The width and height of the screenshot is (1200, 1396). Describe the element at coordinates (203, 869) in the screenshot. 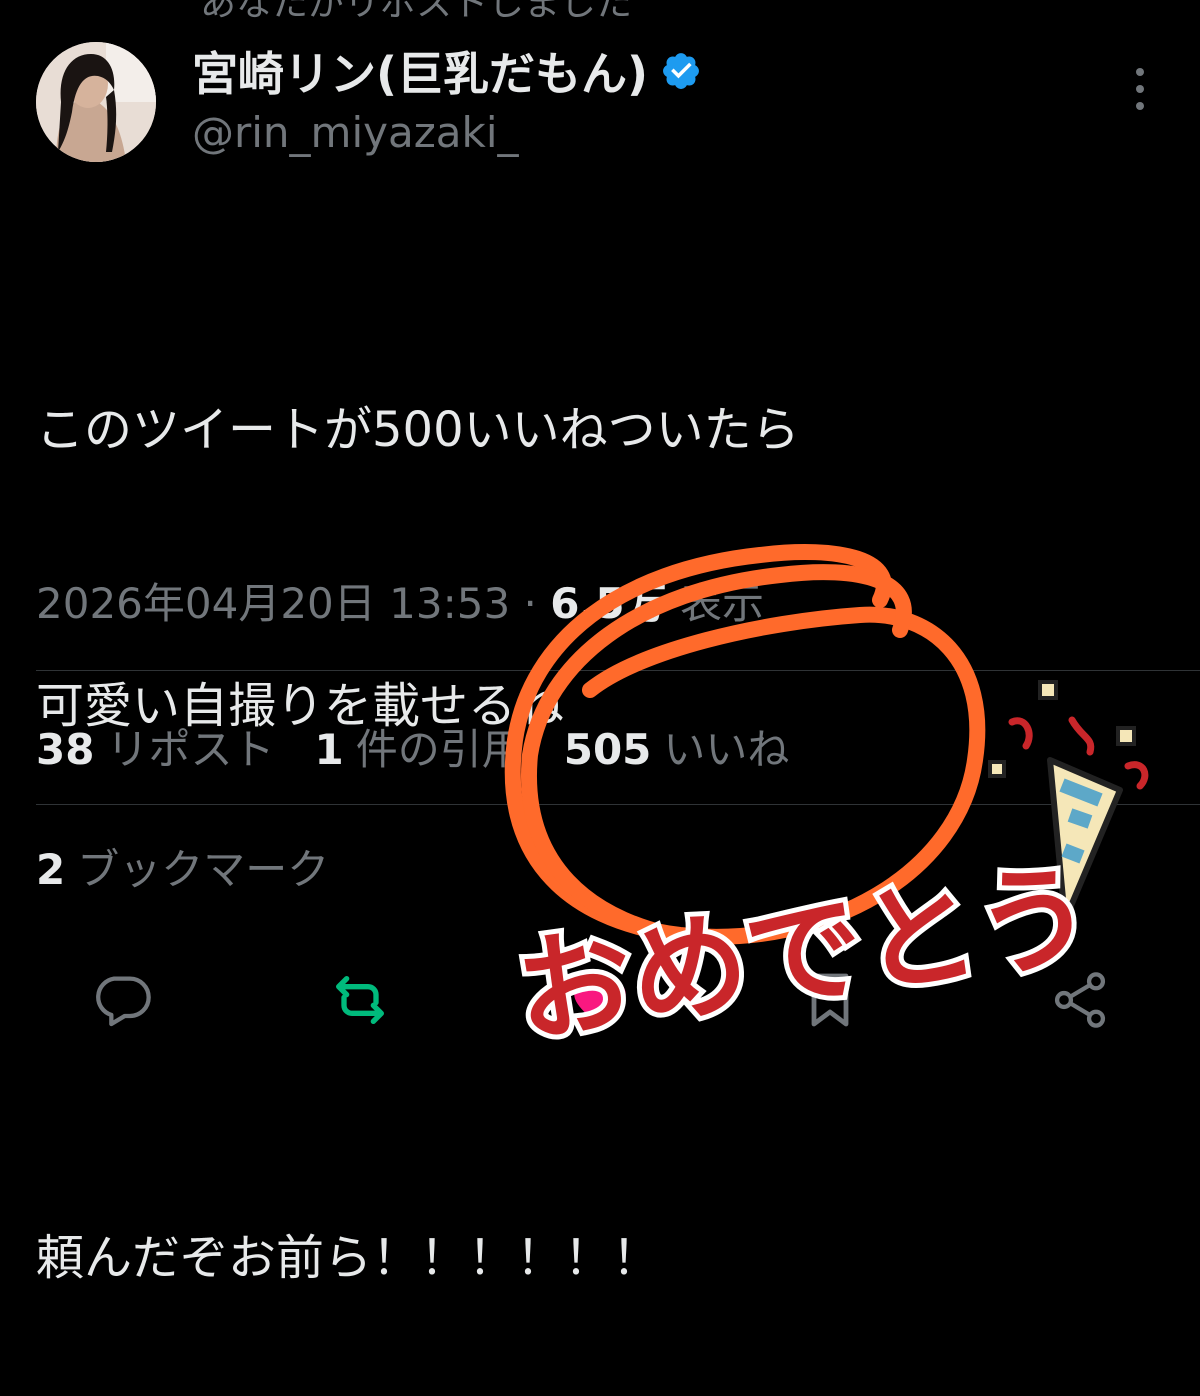

I see `bookmarks-label: ブックマーク` at that location.